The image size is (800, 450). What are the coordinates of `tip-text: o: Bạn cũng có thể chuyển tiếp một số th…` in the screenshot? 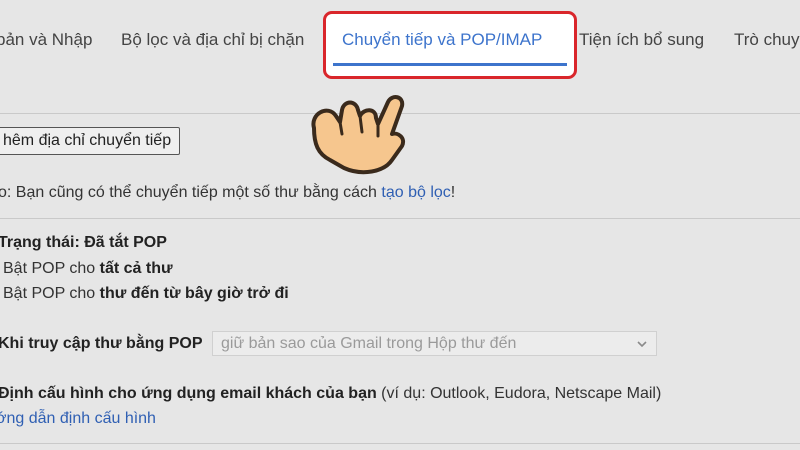 It's located at (191, 192).